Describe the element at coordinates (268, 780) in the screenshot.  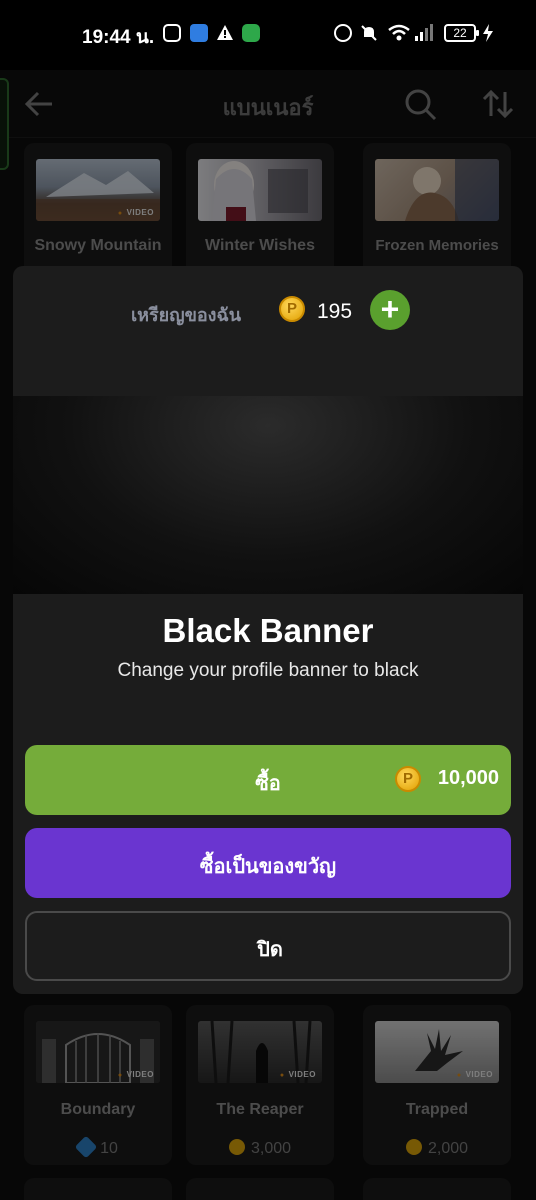
I see `buy-button: ซื้อ P 10,000` at that location.